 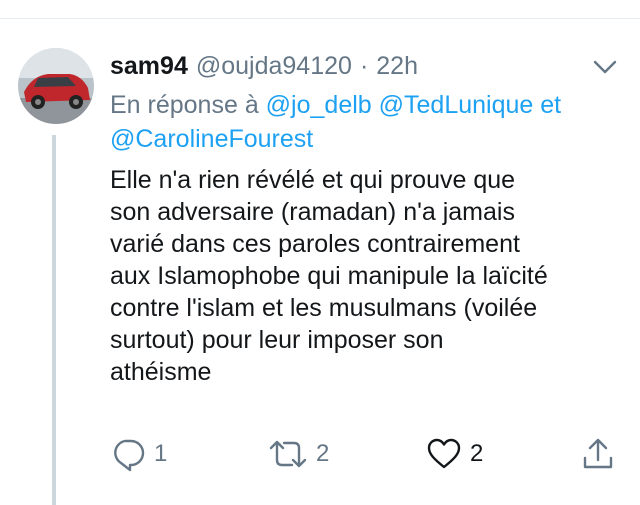 What do you see at coordinates (211, 139) in the screenshot?
I see `mention-link: @CarolineFourest` at bounding box center [211, 139].